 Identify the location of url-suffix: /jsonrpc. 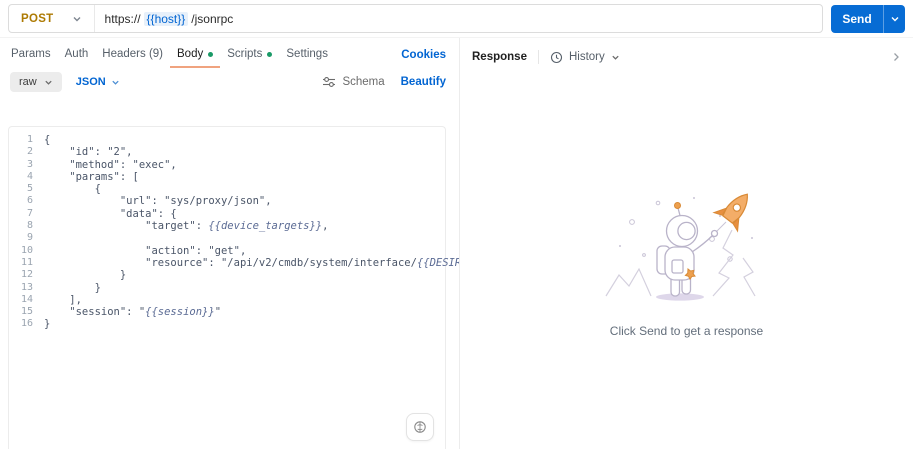
(212, 18).